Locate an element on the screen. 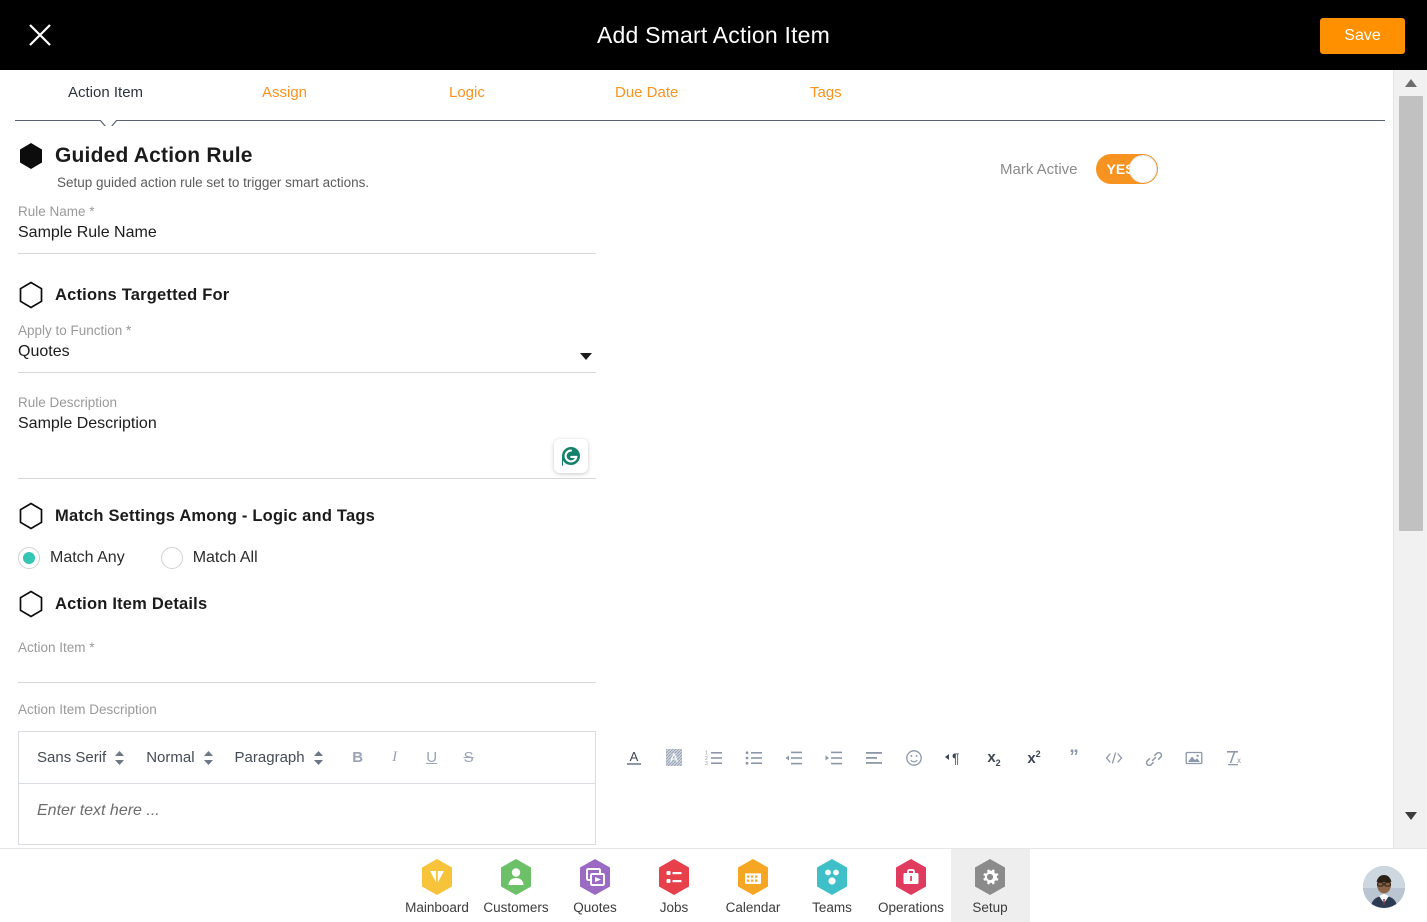  tab-due-date: Due Date is located at coordinates (646, 92).